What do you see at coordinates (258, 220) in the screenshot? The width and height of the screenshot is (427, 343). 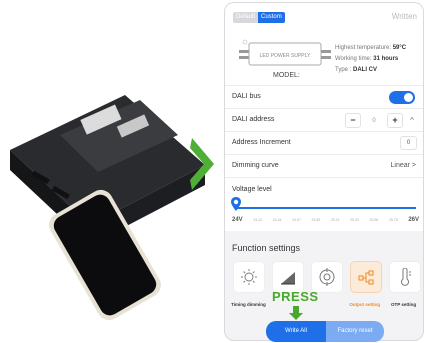 I see `voltage-tick: 24.22` at bounding box center [258, 220].